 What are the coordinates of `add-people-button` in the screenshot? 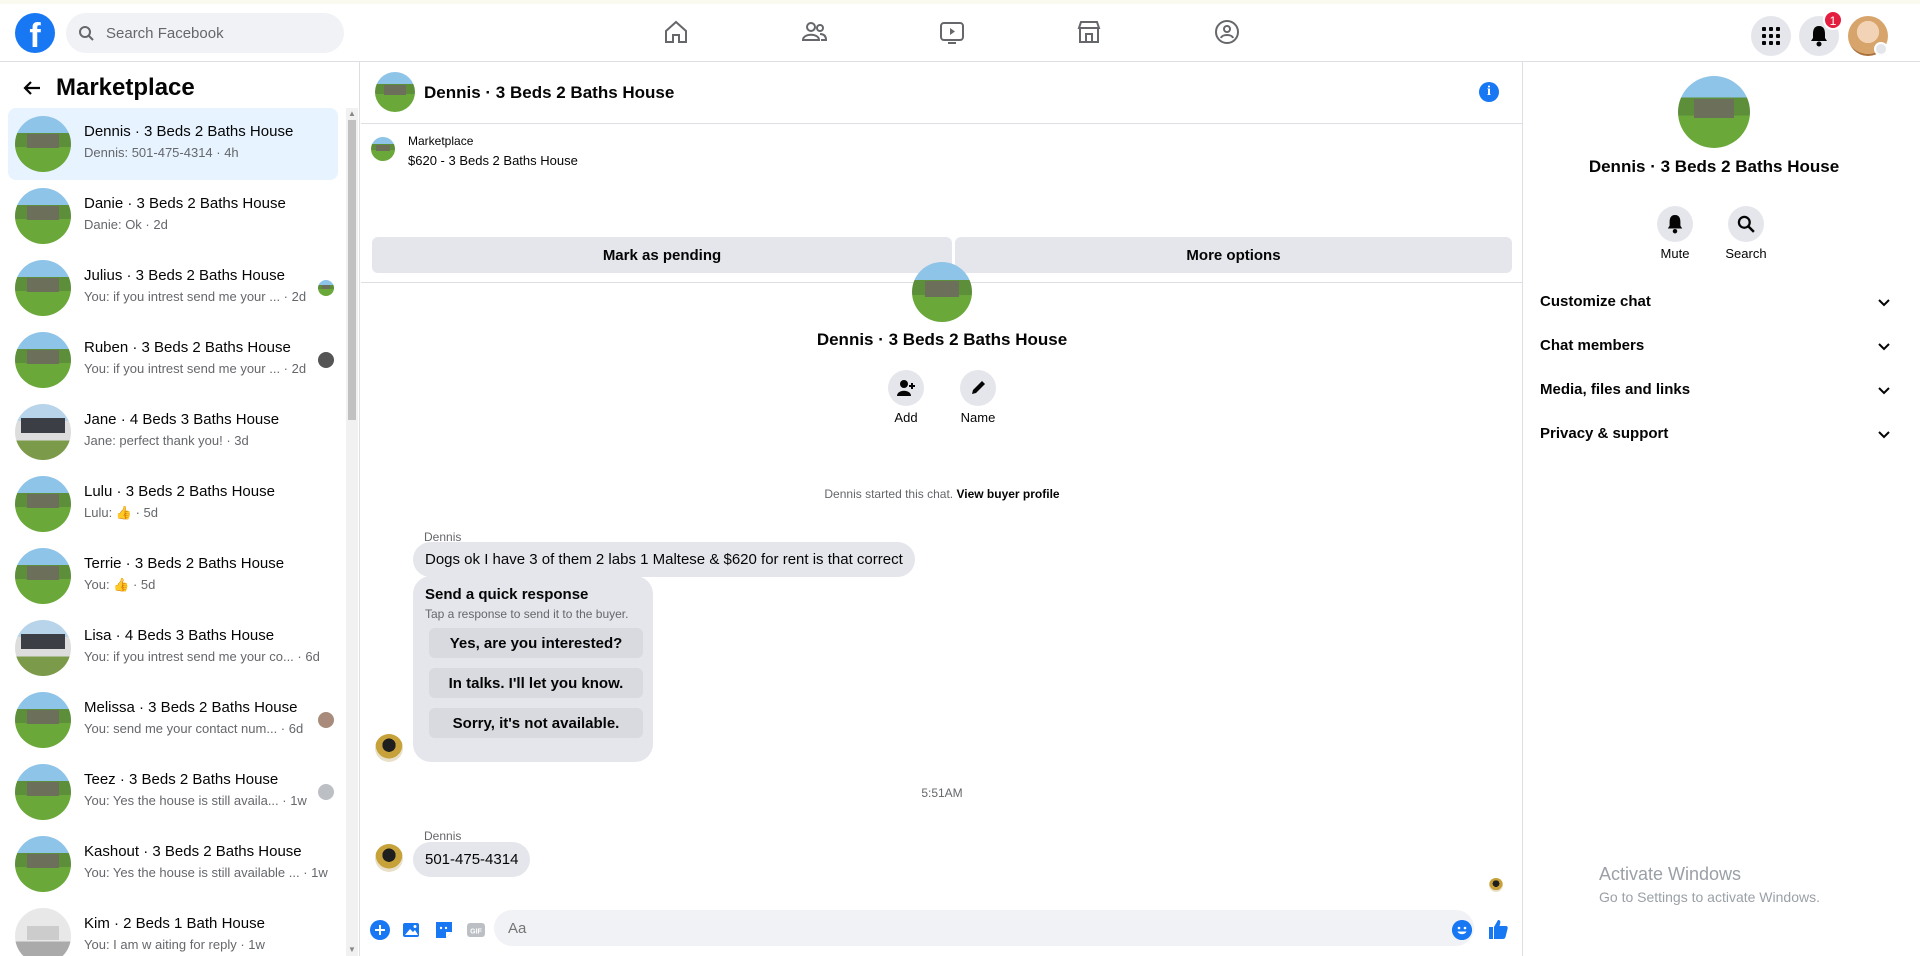 It's located at (906, 388).